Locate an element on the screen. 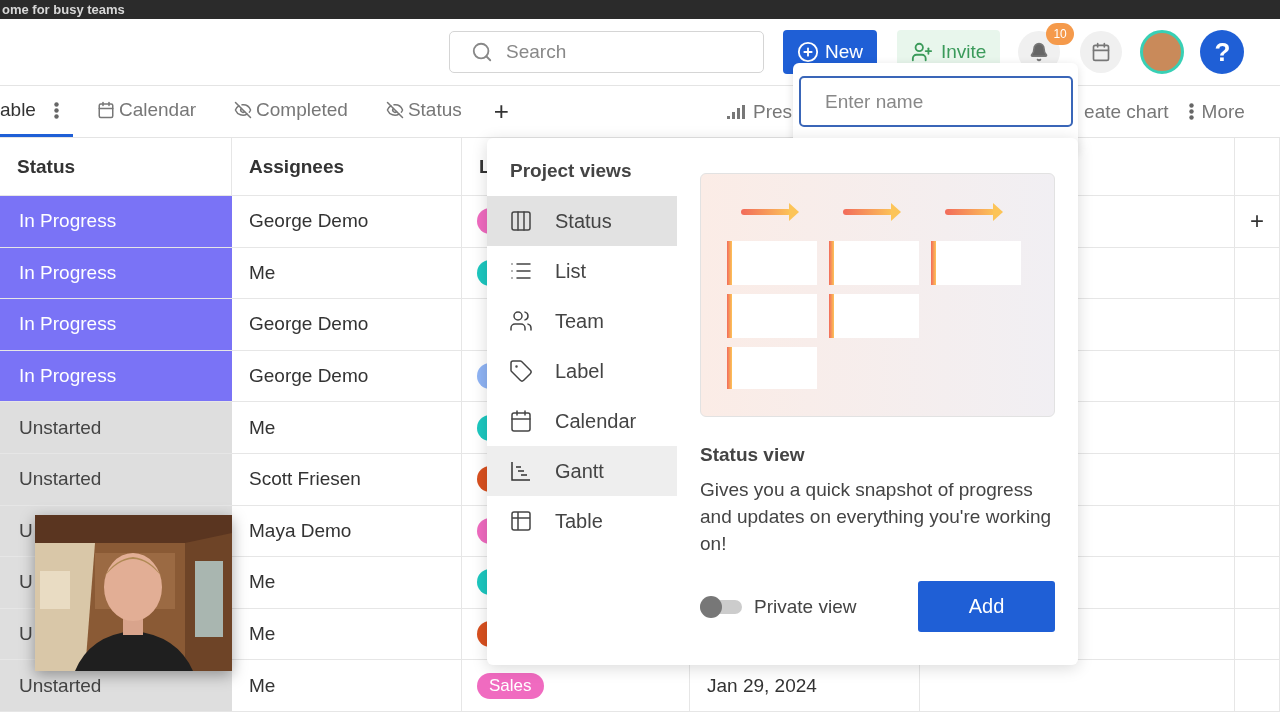 This screenshot has height=720, width=1280. column-header: Assignees is located at coordinates (347, 166).